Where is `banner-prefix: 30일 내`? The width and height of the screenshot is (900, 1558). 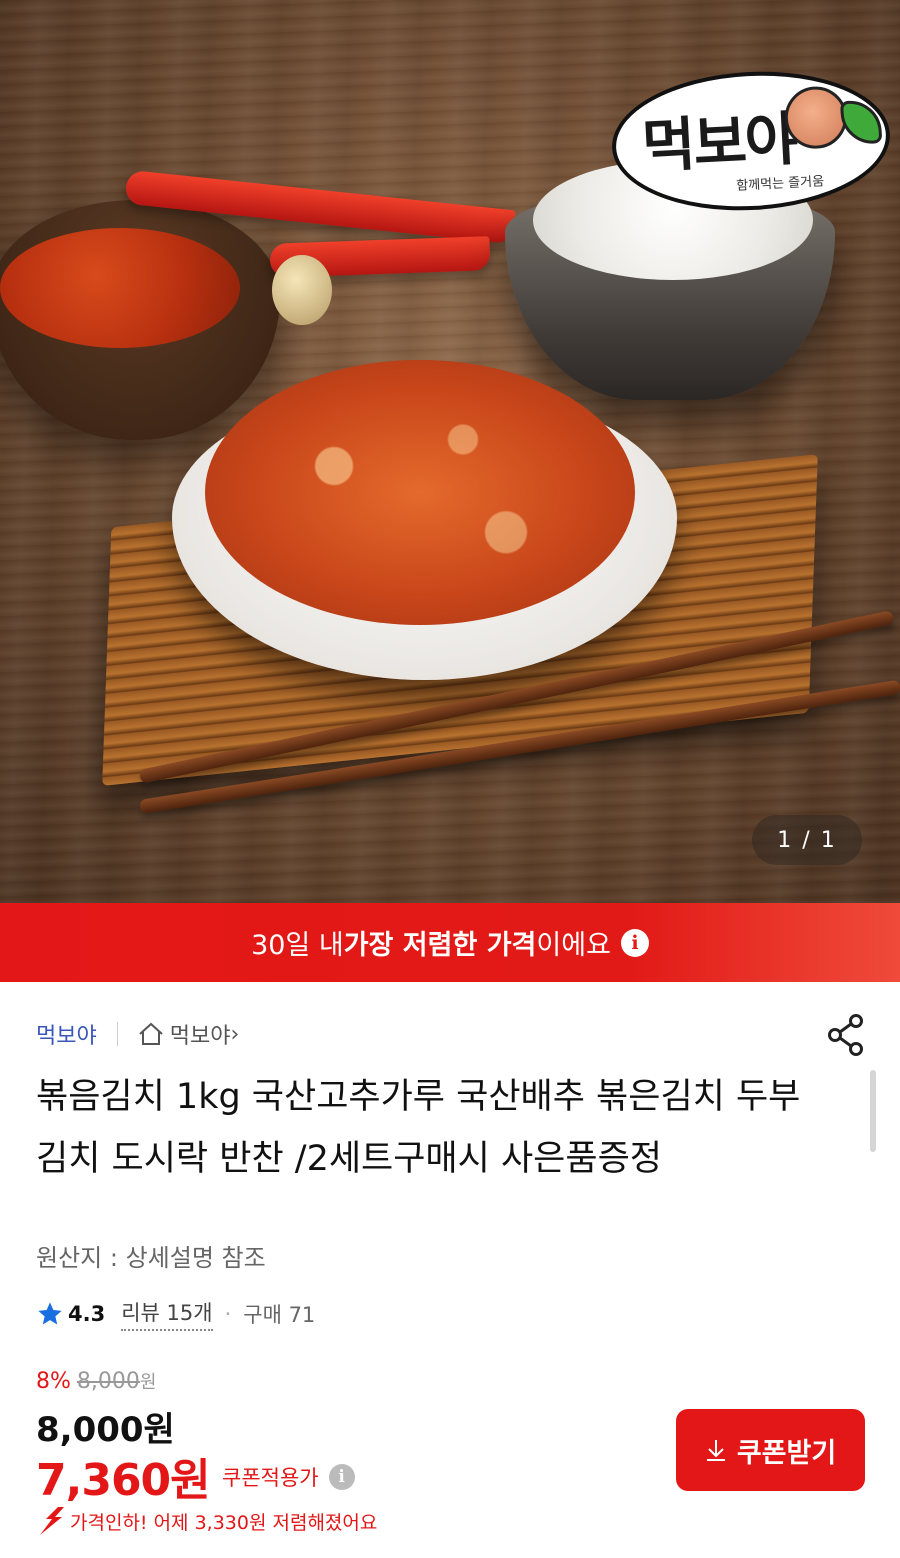 banner-prefix: 30일 내 is located at coordinates (297, 945).